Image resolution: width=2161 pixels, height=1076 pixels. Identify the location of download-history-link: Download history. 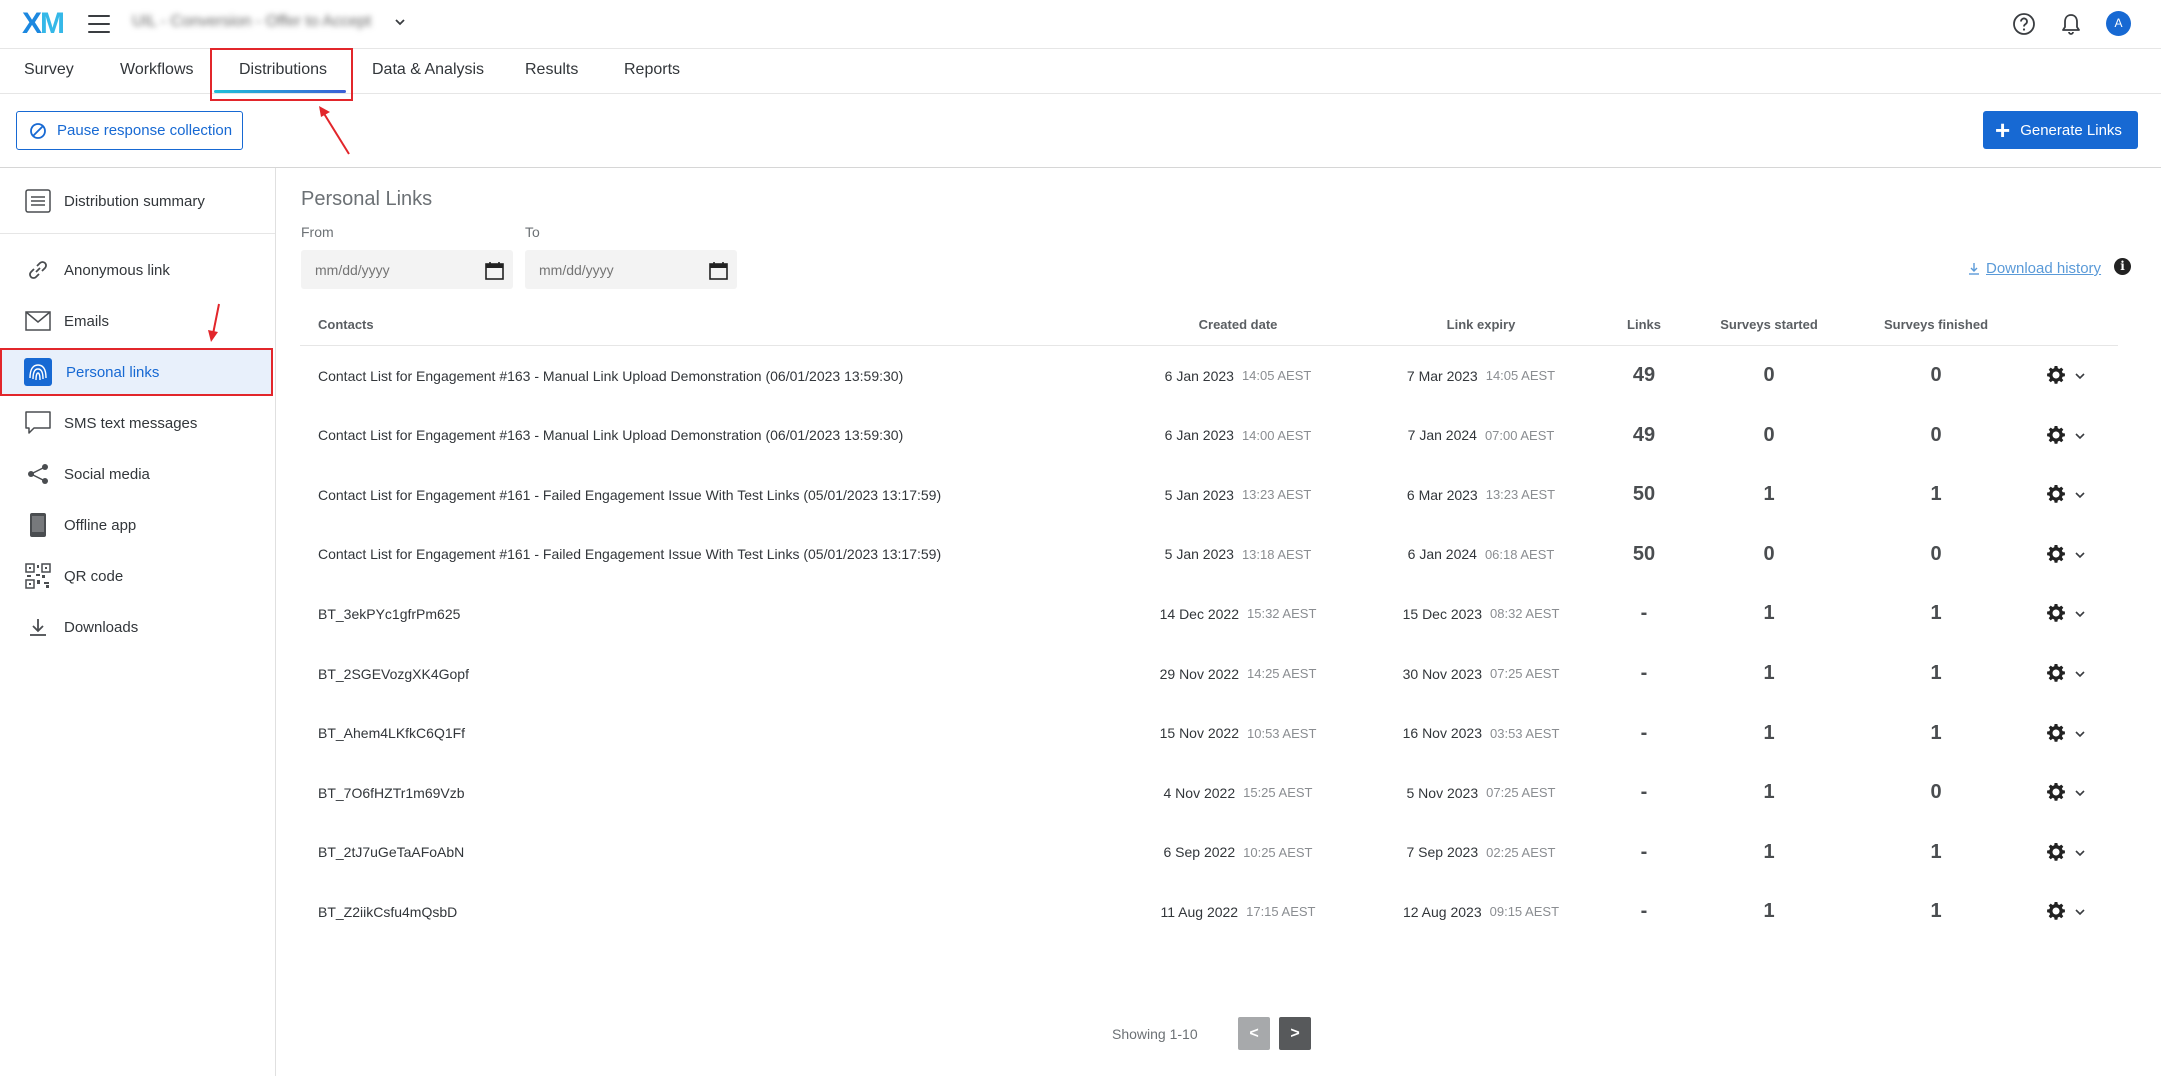
(2043, 268).